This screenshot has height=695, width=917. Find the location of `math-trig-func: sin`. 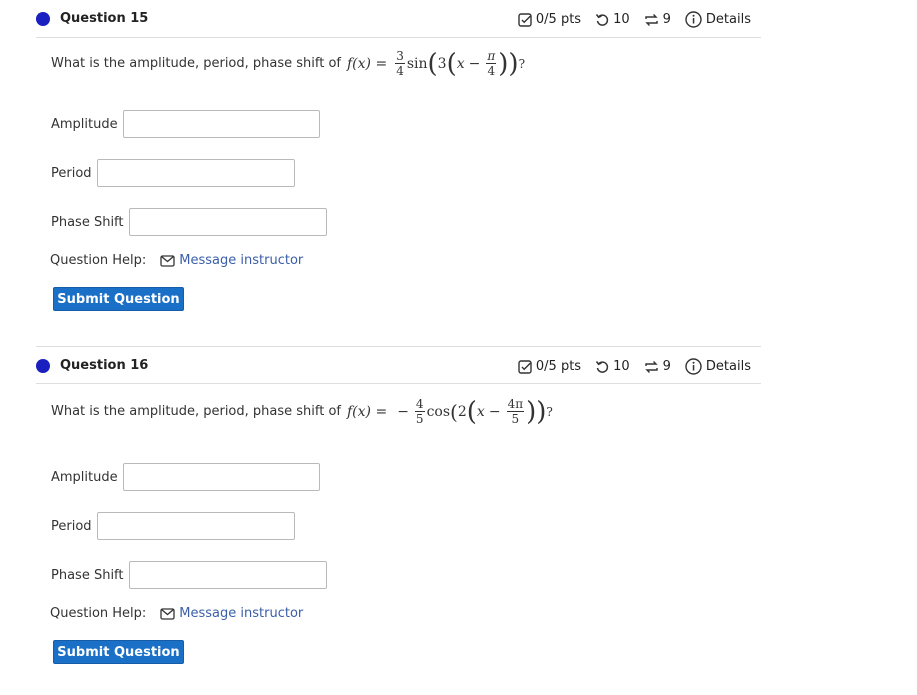

math-trig-func: sin is located at coordinates (417, 63).